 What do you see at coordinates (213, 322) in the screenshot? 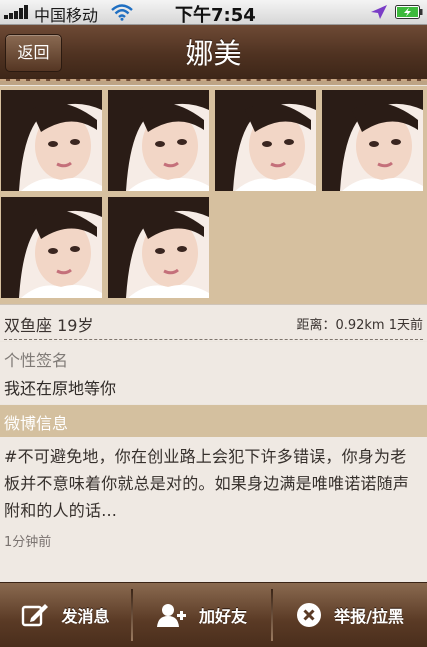
I see `basic-info-row: 双鱼座 19岁 距离：0.92km 1天前` at bounding box center [213, 322].